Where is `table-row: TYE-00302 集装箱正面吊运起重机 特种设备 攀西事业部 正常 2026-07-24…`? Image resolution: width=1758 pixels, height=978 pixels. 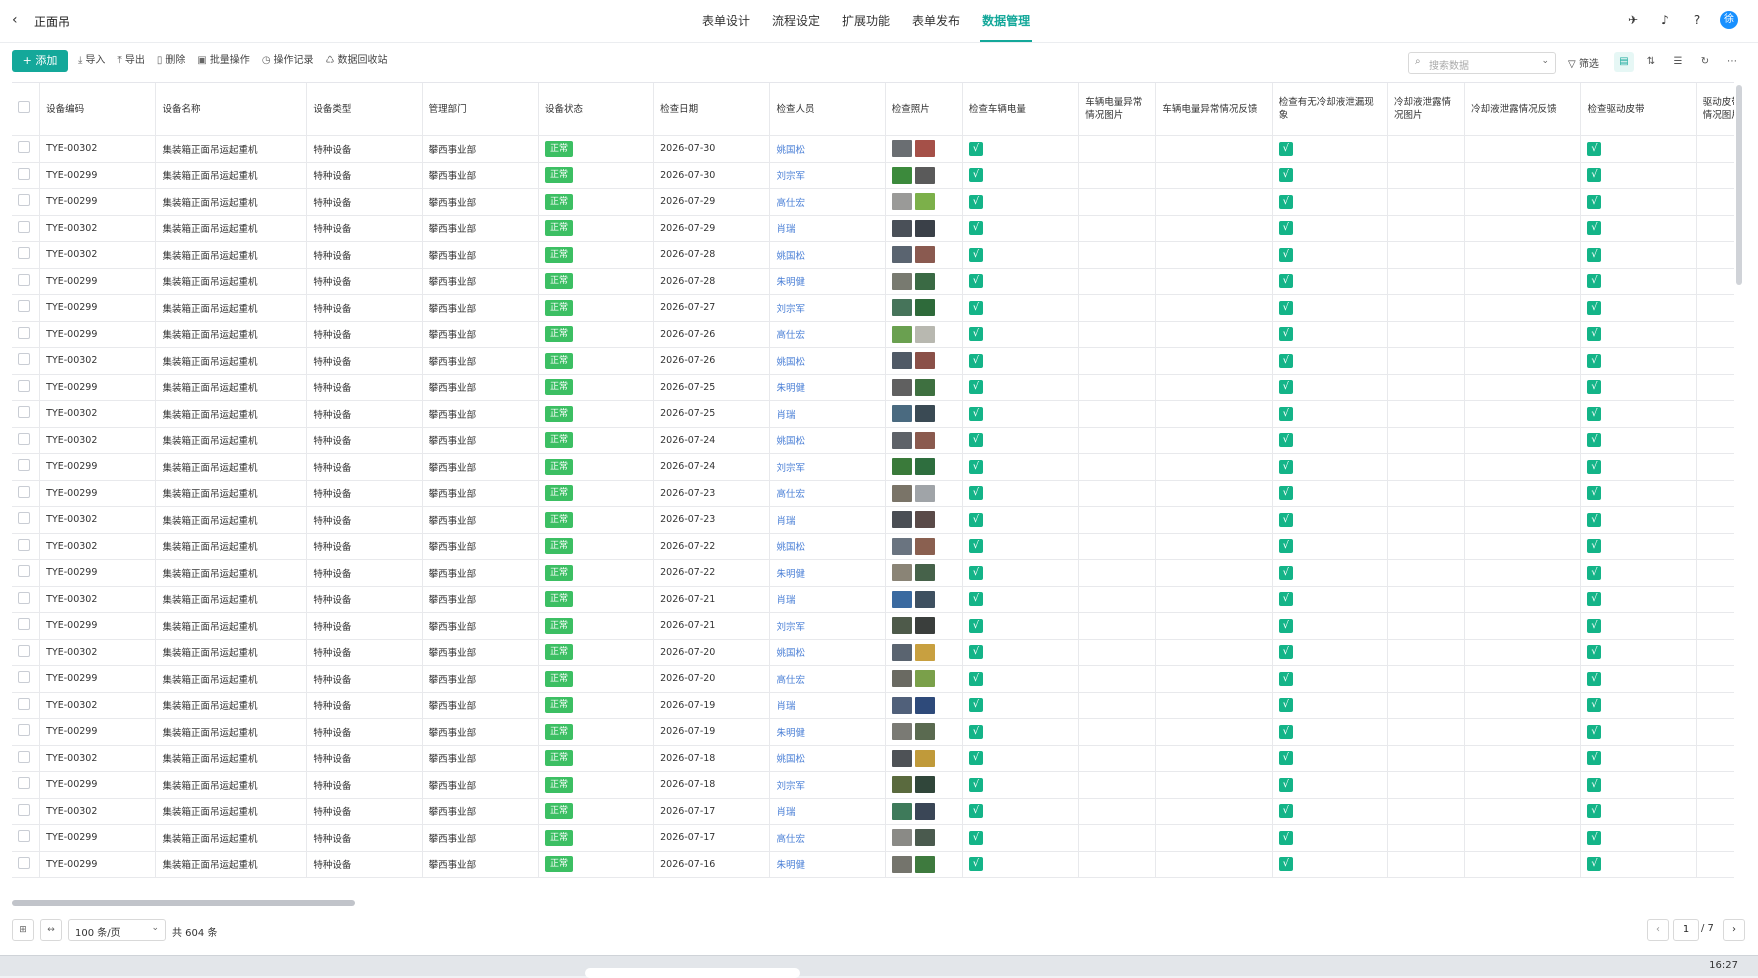
table-row: TYE-00302 集装箱正面吊运起重机 特种设备 攀西事业部 正常 2026-07-24… is located at coordinates (873, 440).